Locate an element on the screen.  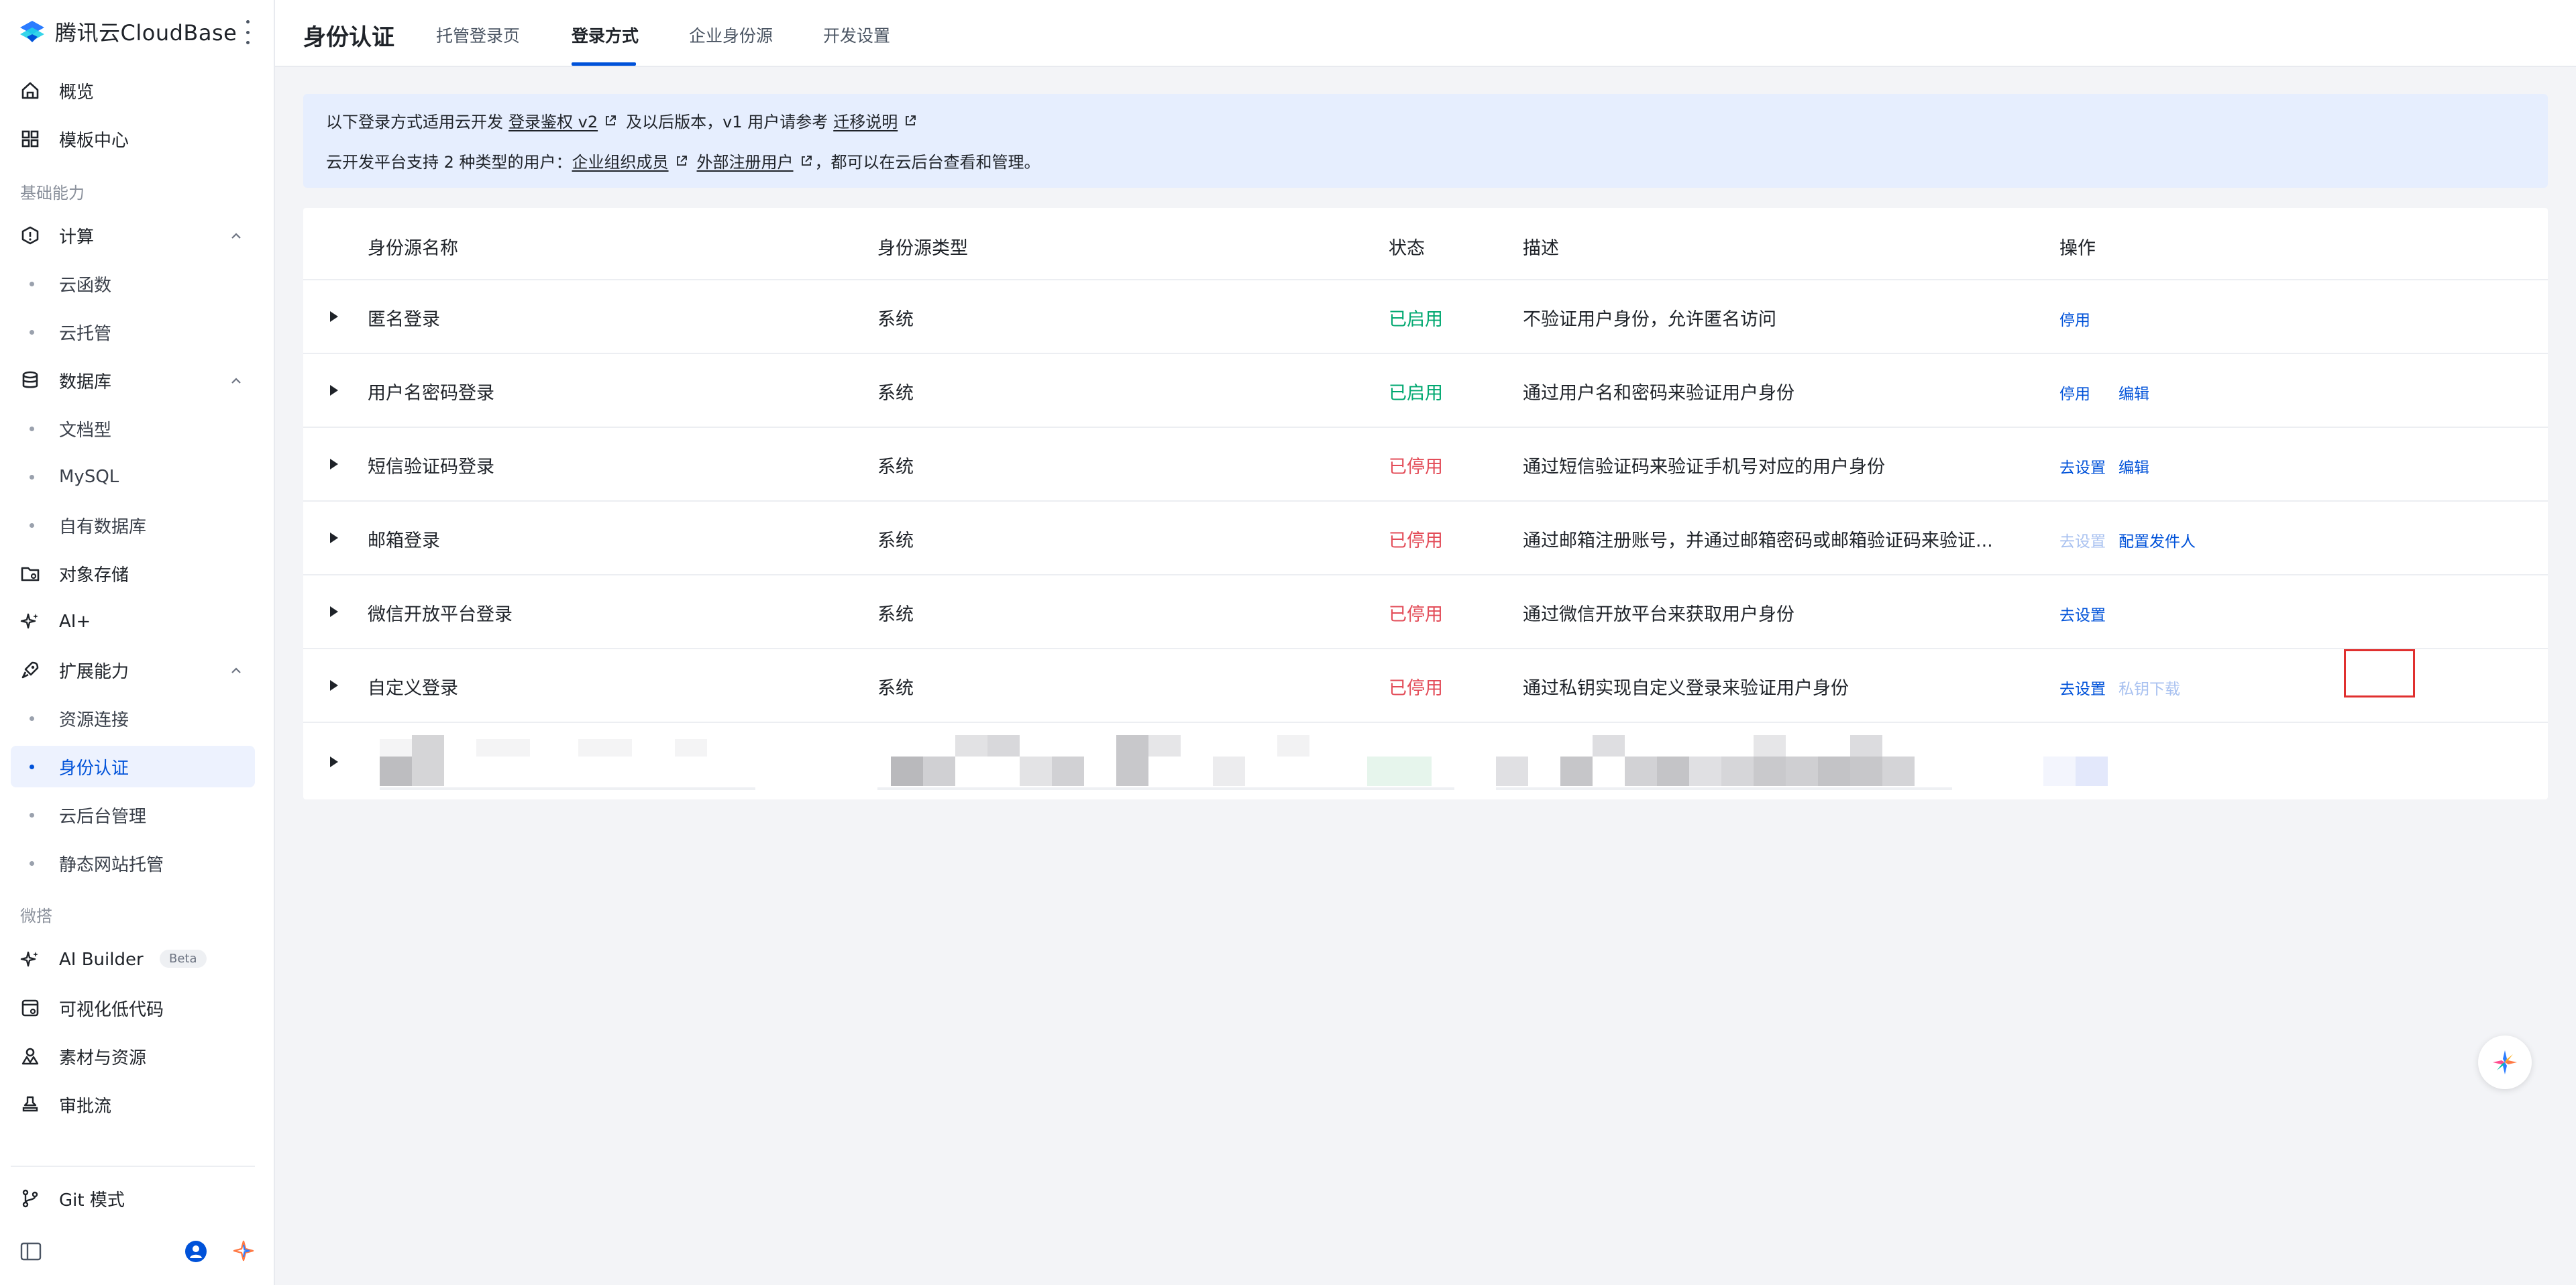
person-icon is located at coordinates (196, 1251).